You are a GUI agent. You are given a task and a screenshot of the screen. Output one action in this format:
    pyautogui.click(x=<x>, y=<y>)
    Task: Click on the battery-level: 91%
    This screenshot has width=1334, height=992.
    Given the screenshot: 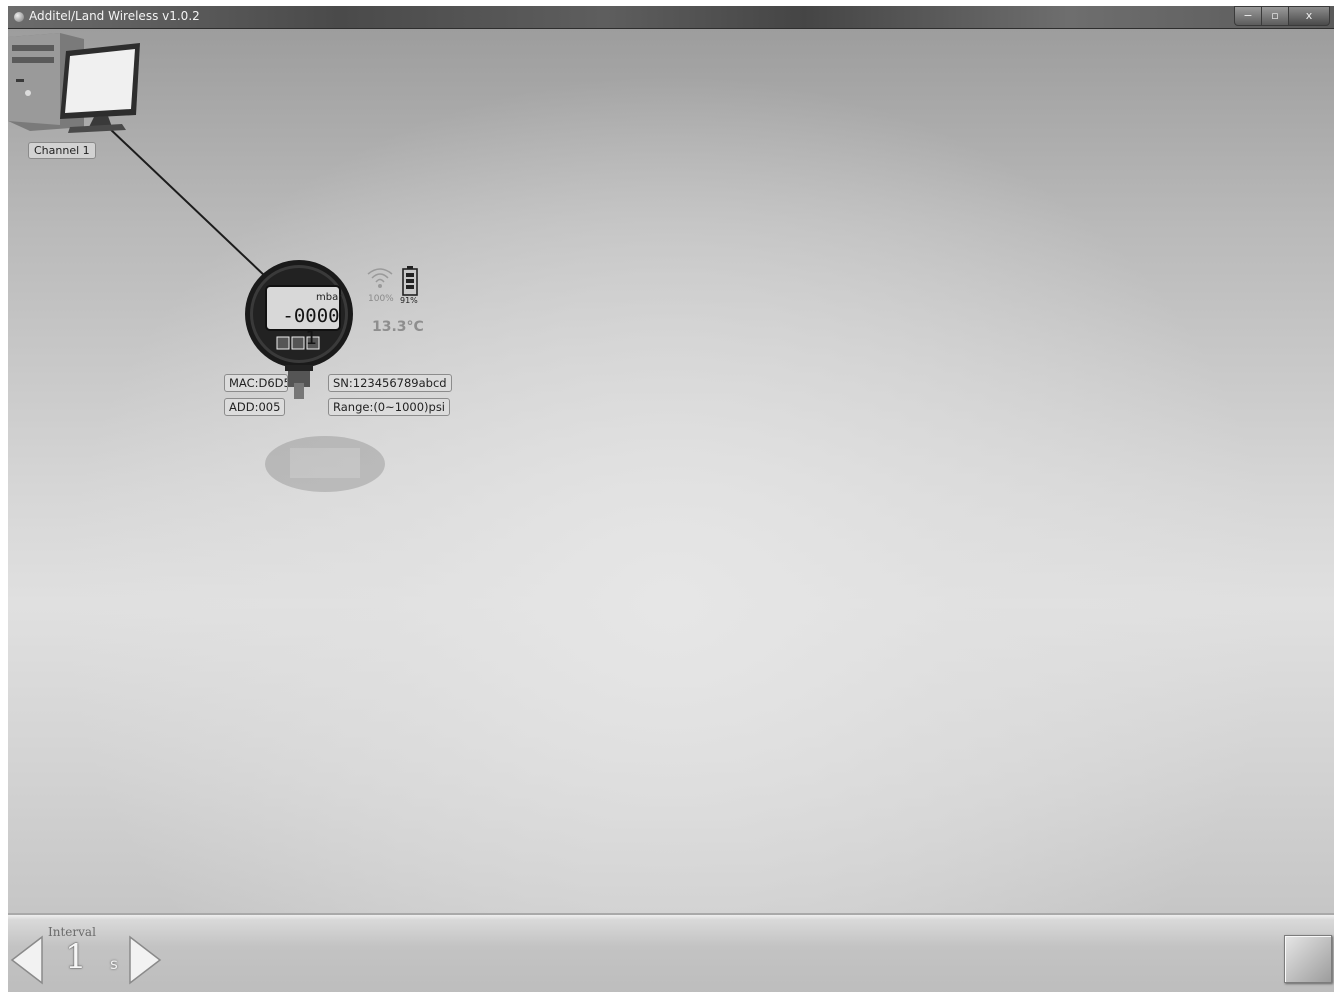 What is the action you would take?
    pyautogui.click(x=409, y=300)
    